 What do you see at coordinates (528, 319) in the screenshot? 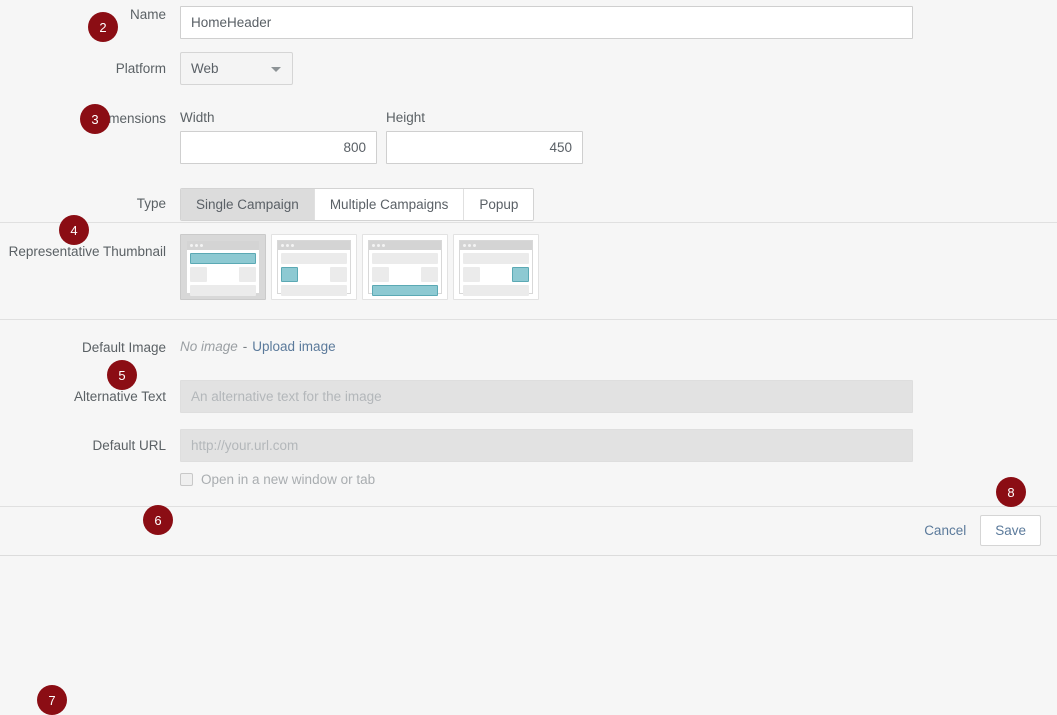
I see `section-divider-middle` at bounding box center [528, 319].